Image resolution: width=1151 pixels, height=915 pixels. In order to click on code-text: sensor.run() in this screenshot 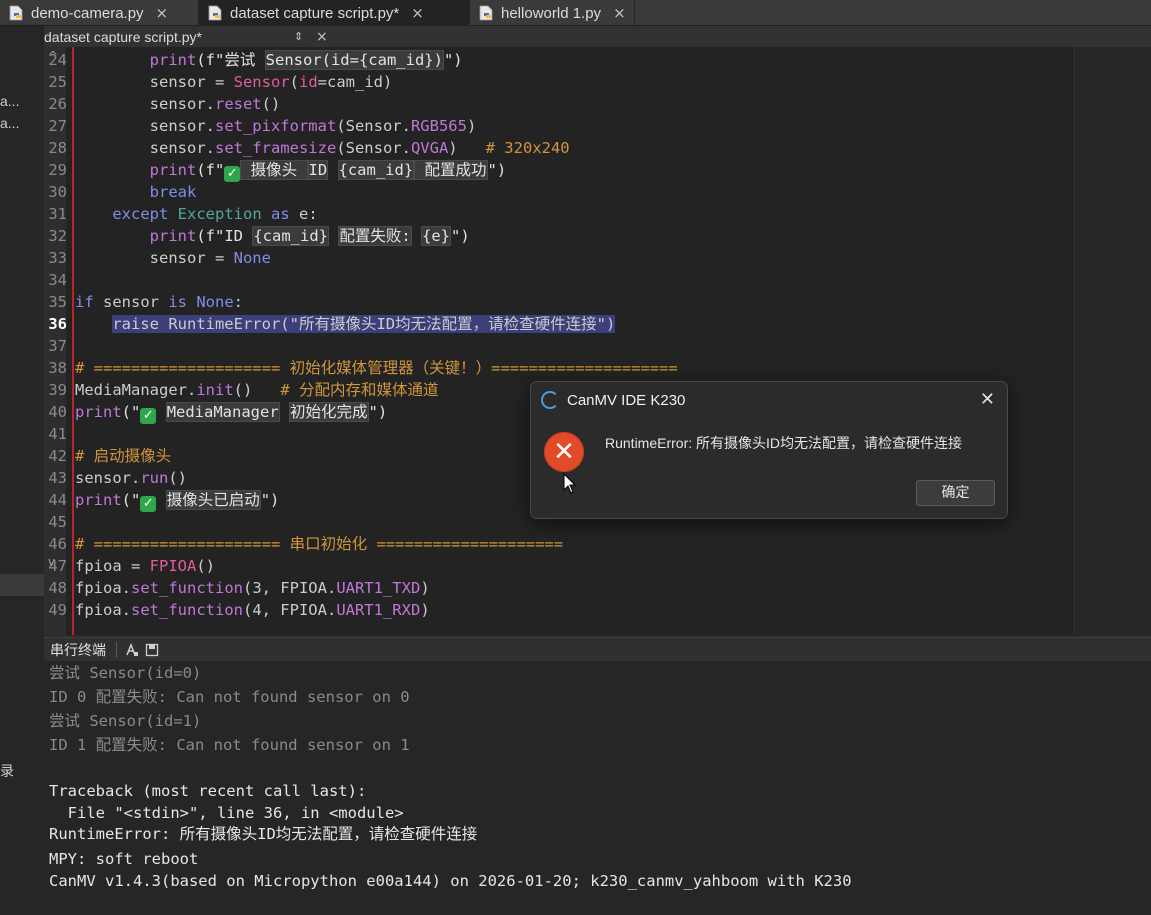, I will do `click(131, 478)`.